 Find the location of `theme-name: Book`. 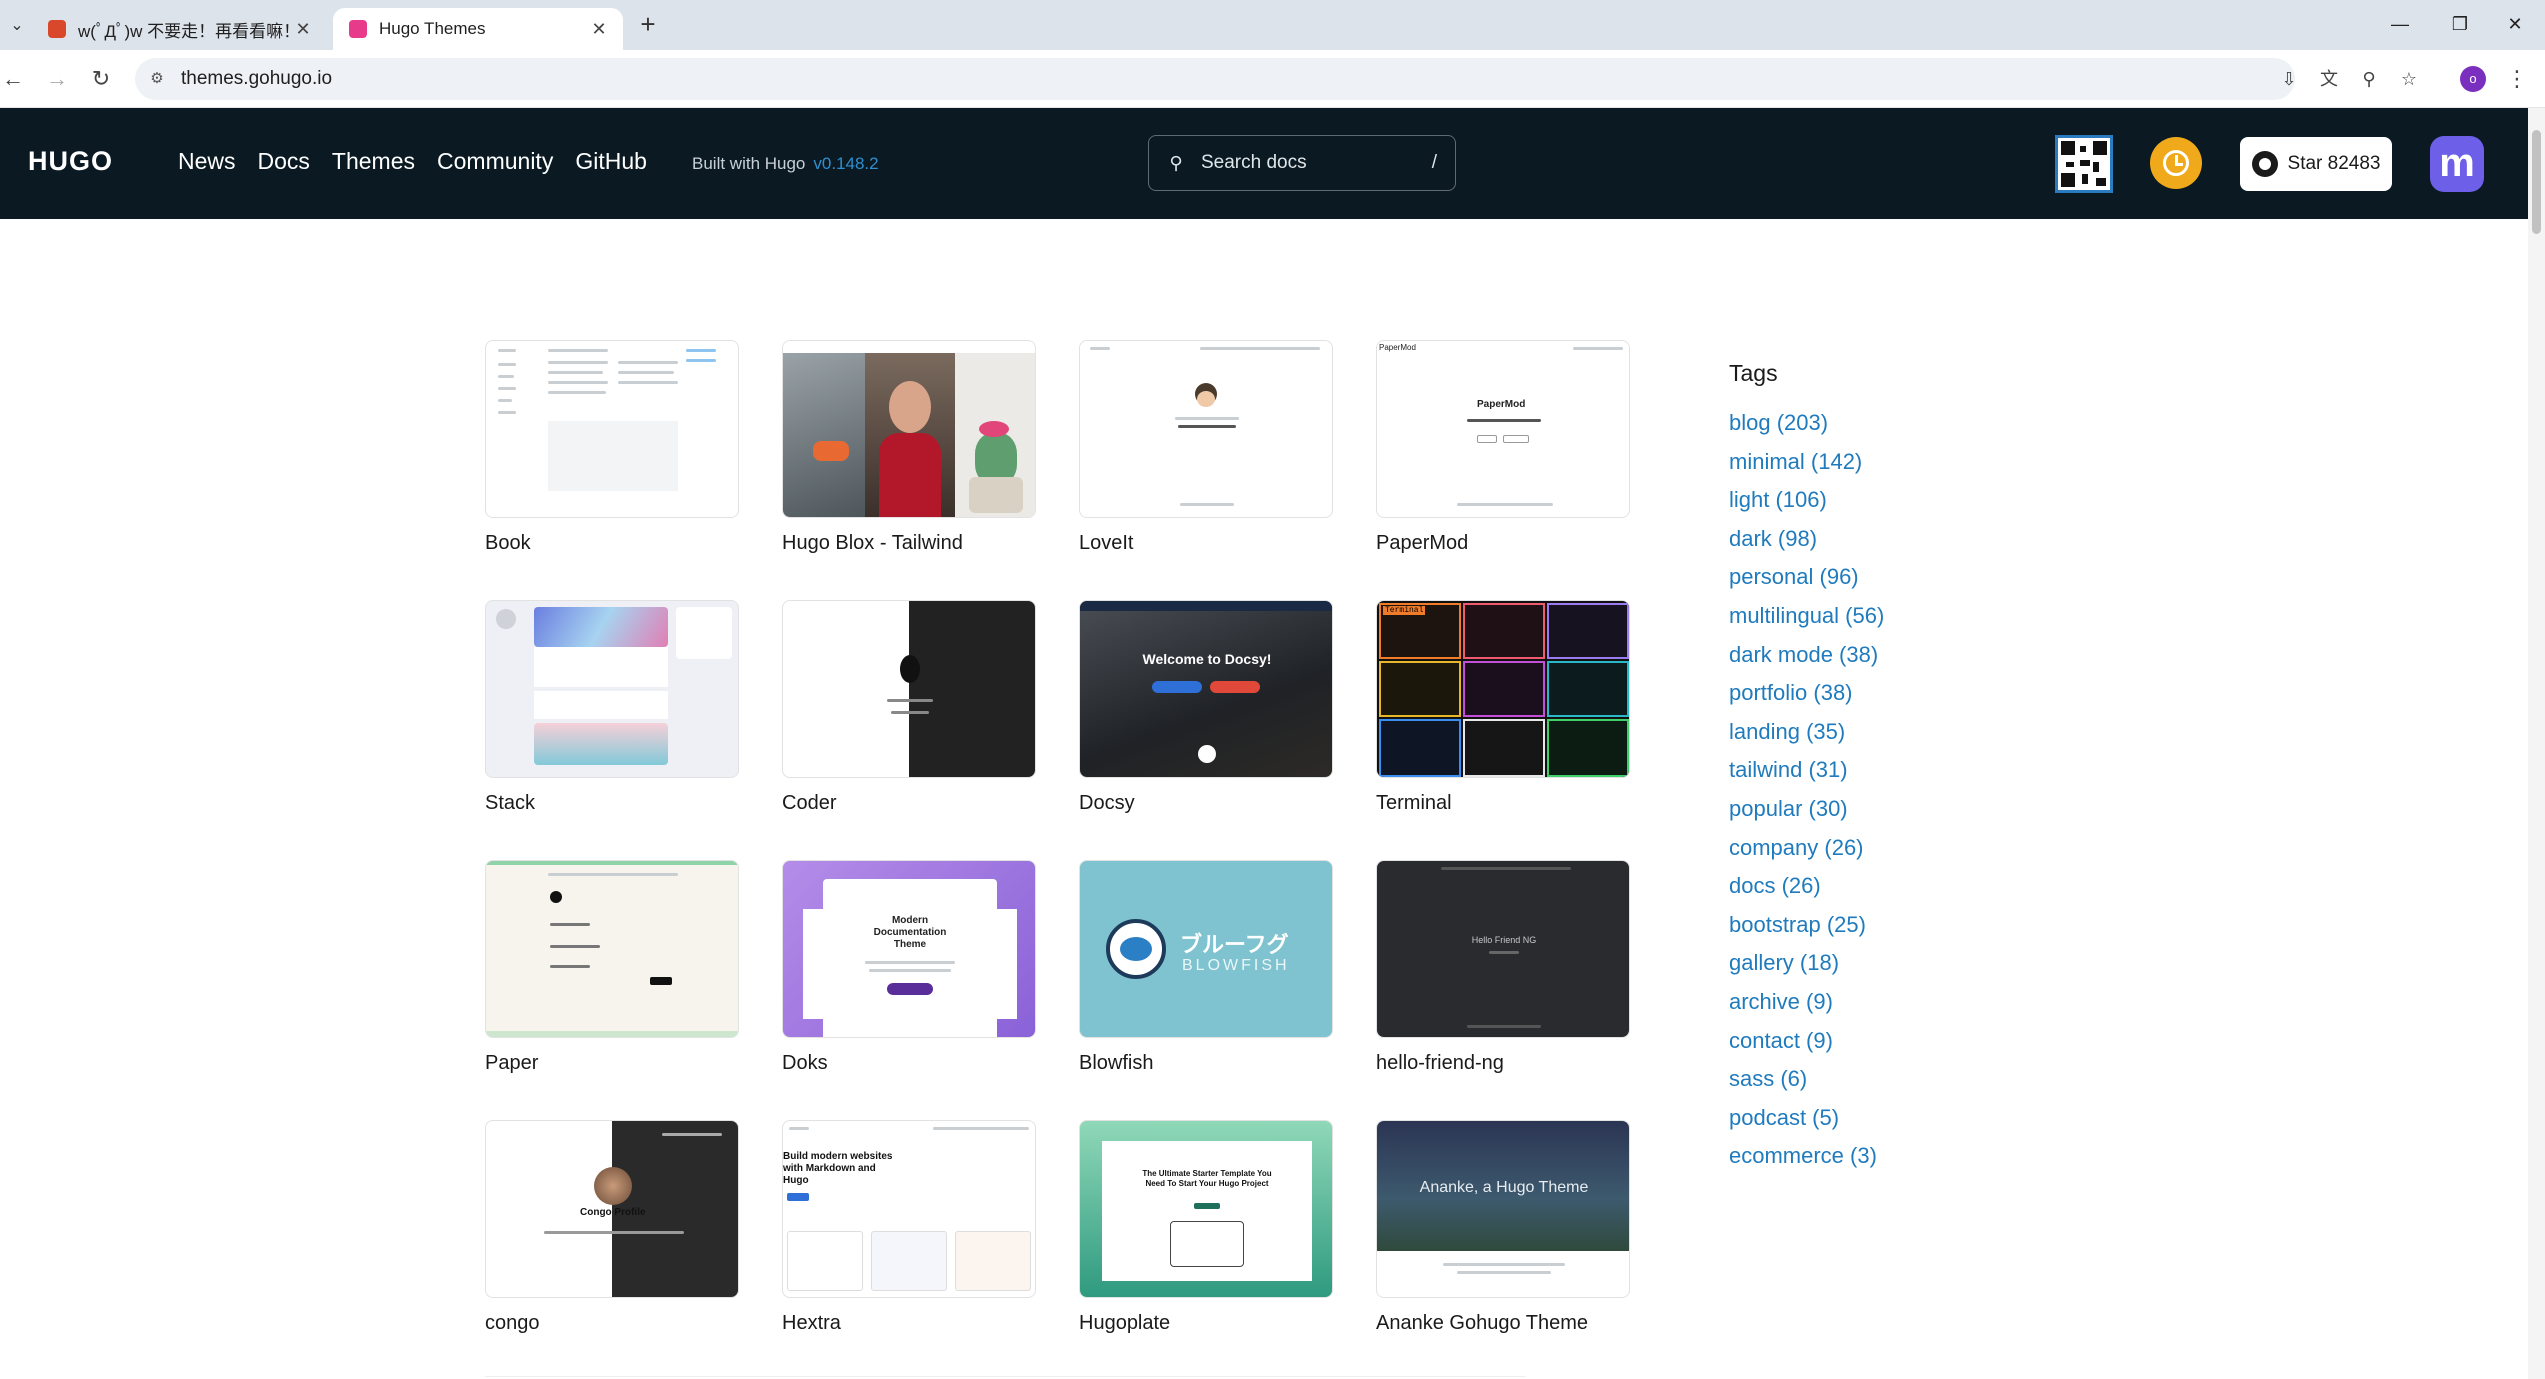

theme-name: Book is located at coordinates (612, 543).